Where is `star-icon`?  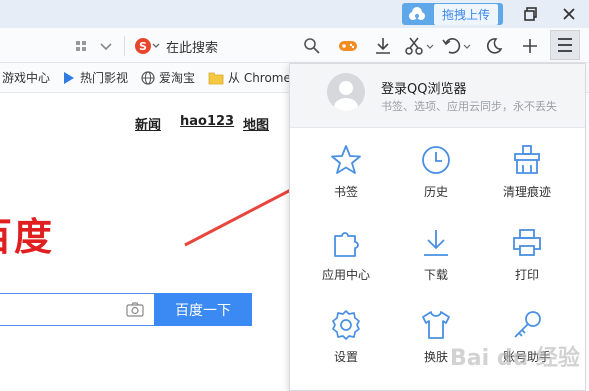
star-icon is located at coordinates (346, 159).